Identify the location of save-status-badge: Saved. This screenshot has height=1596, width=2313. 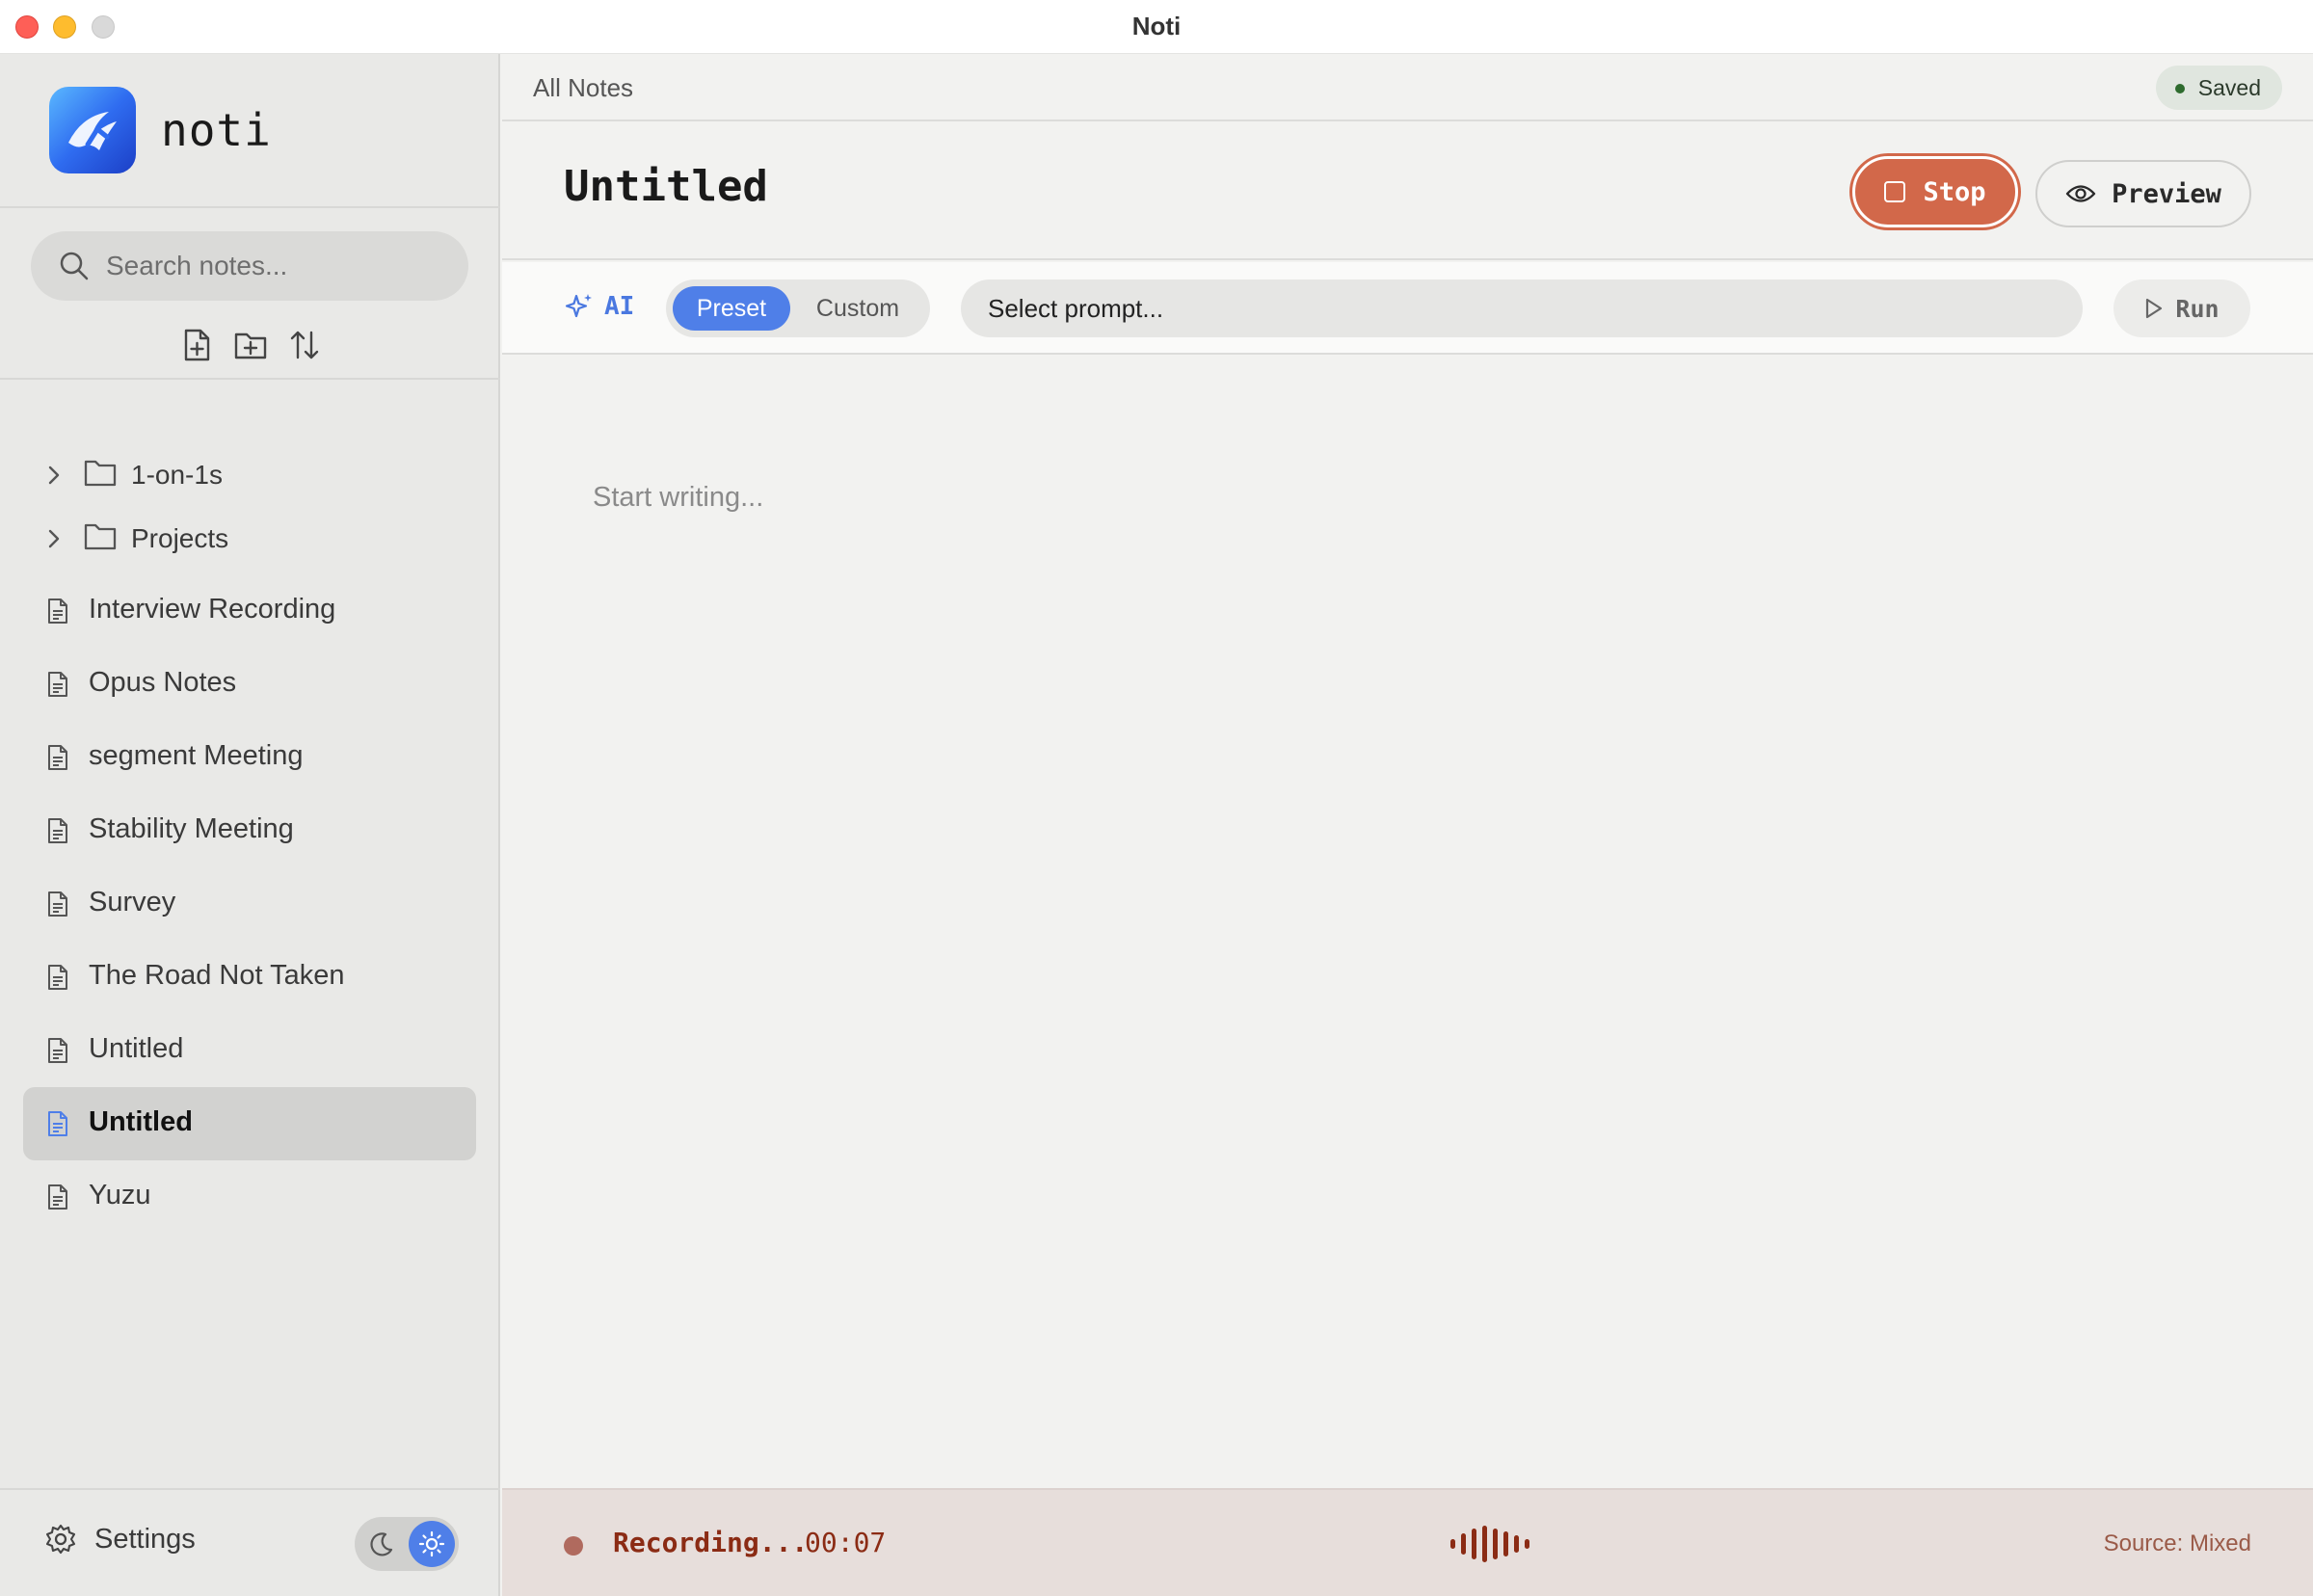
(2219, 88).